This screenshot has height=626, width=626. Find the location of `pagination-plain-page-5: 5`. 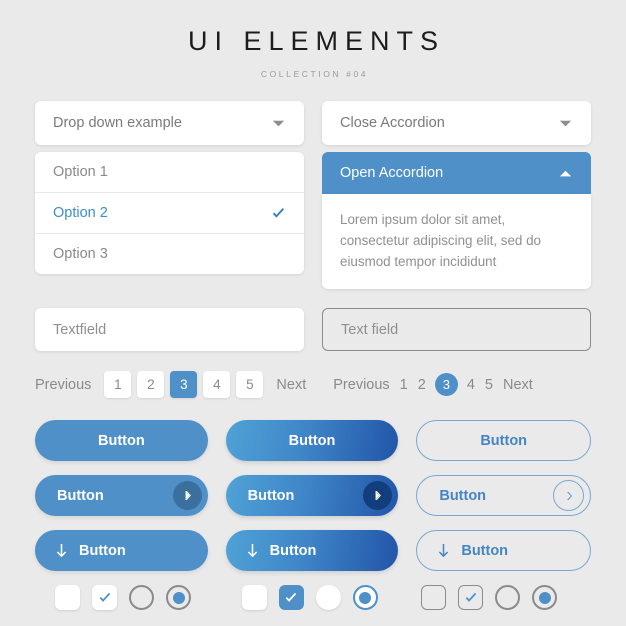

pagination-plain-page-5: 5 is located at coordinates (489, 385).